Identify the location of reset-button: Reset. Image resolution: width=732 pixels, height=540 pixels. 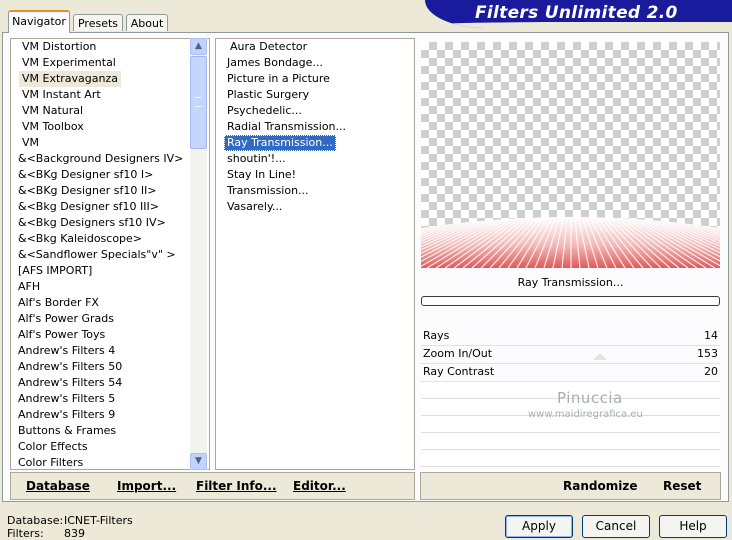
(682, 486).